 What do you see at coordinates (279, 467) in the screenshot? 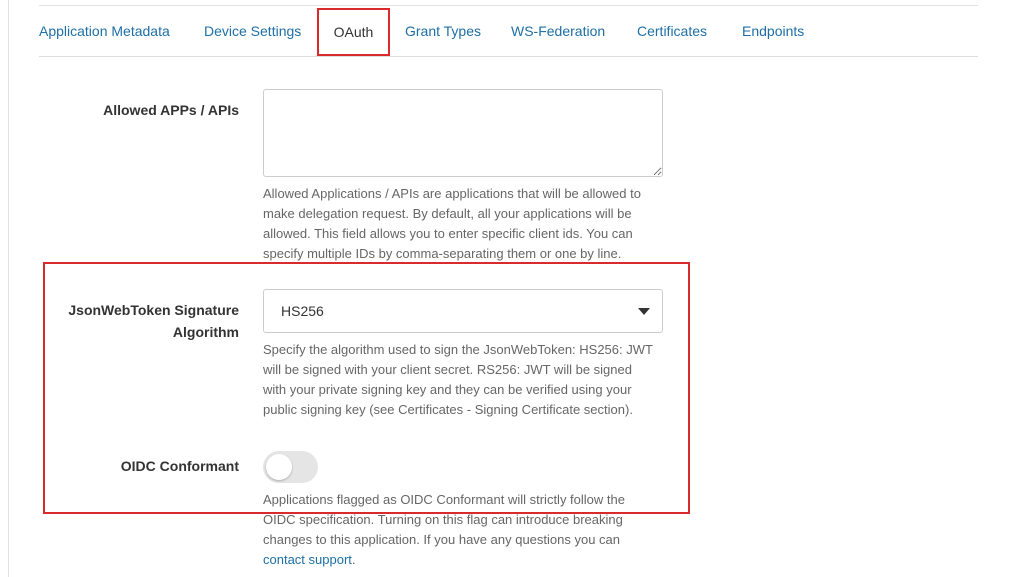
I see `toggle-knob` at bounding box center [279, 467].